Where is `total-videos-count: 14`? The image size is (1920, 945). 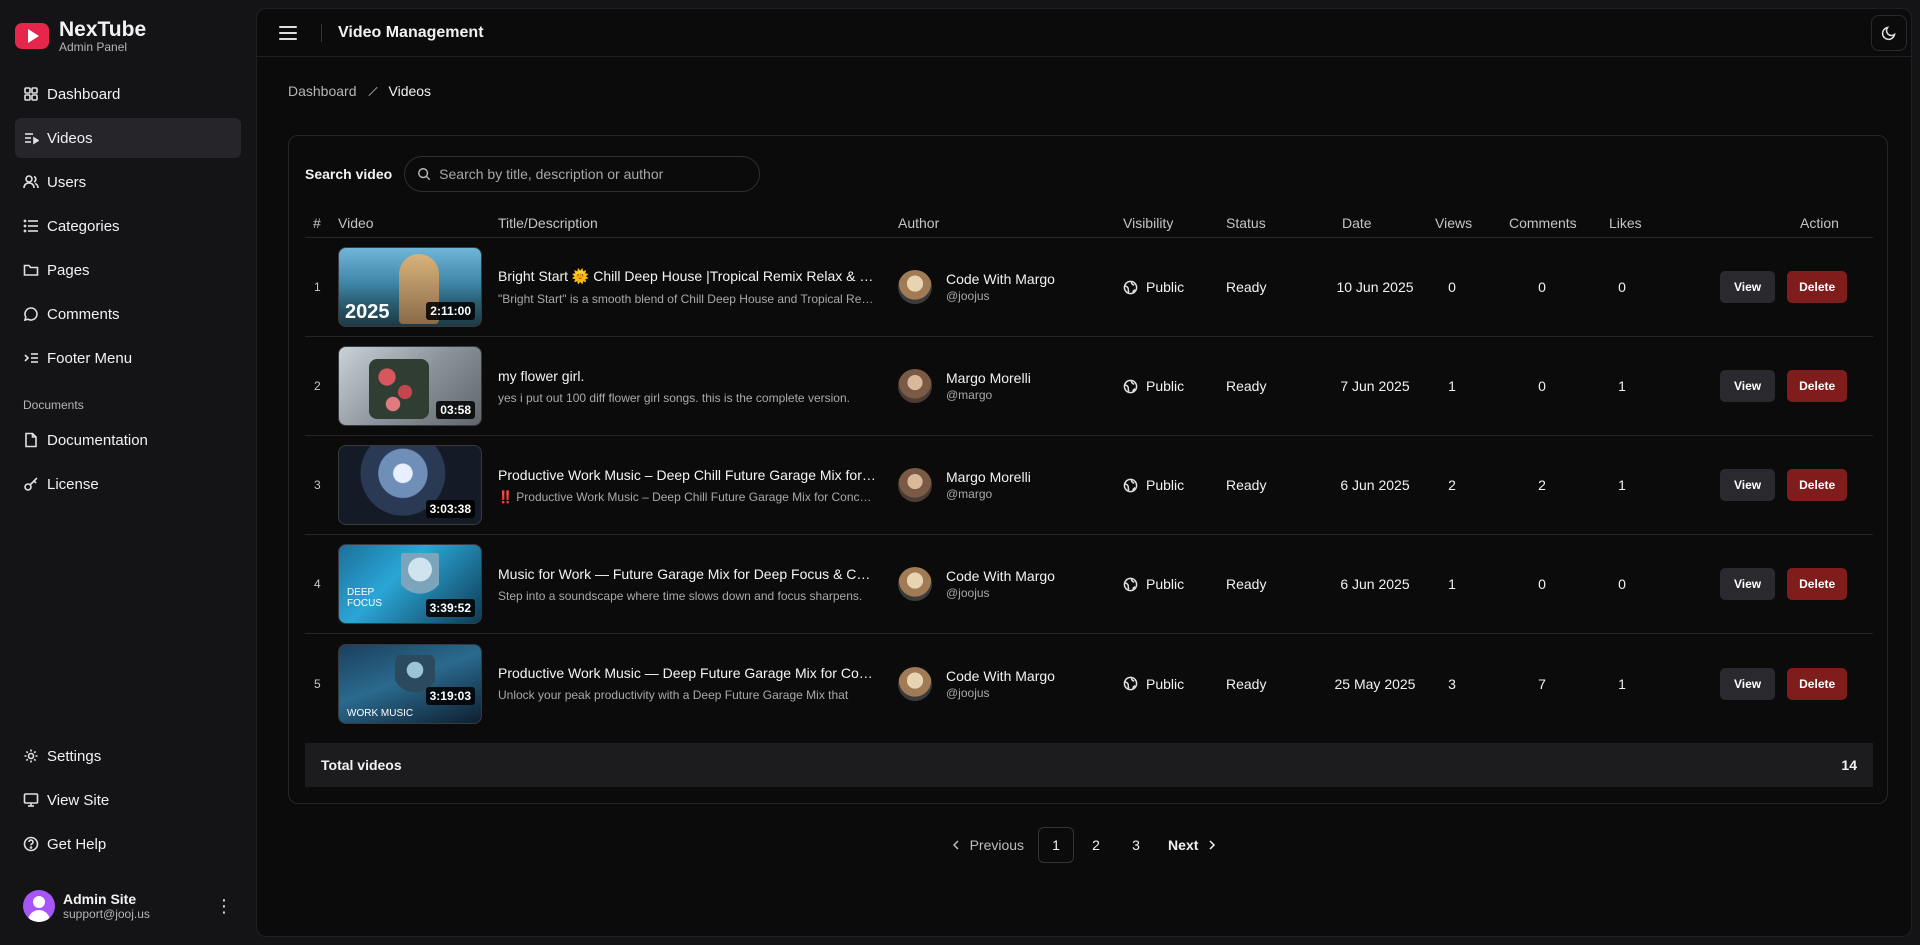 total-videos-count: 14 is located at coordinates (1849, 765).